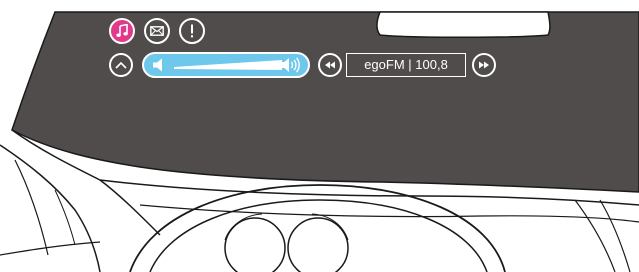 The image size is (639, 272). I want to click on music-button, so click(122, 31).